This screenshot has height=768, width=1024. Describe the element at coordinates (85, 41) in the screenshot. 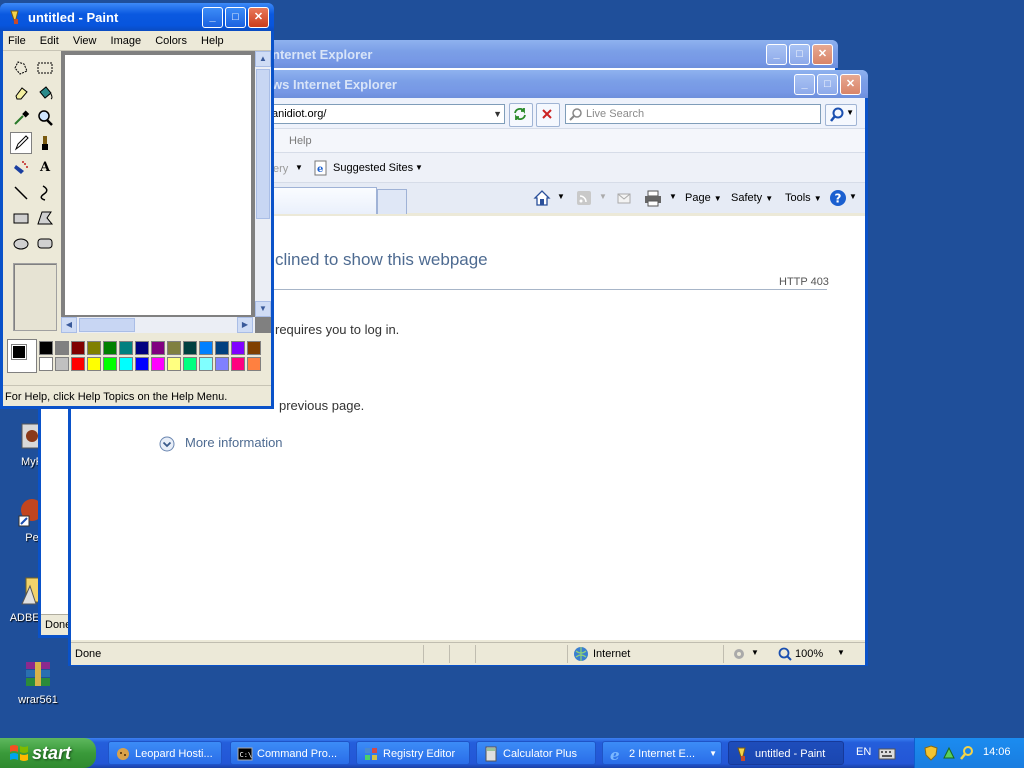

I see `menu-view: View` at that location.